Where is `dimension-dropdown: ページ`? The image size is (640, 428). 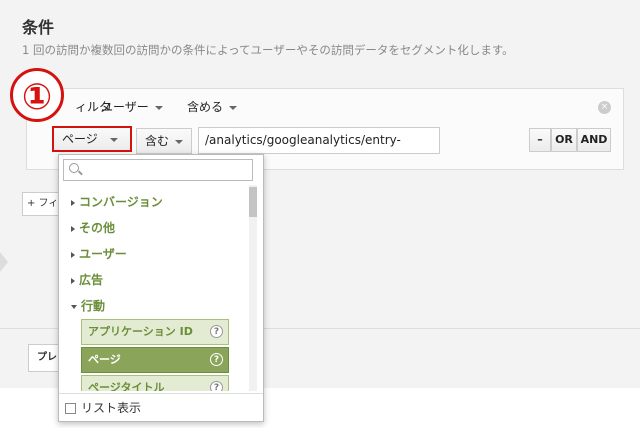 dimension-dropdown: ページ is located at coordinates (92, 139).